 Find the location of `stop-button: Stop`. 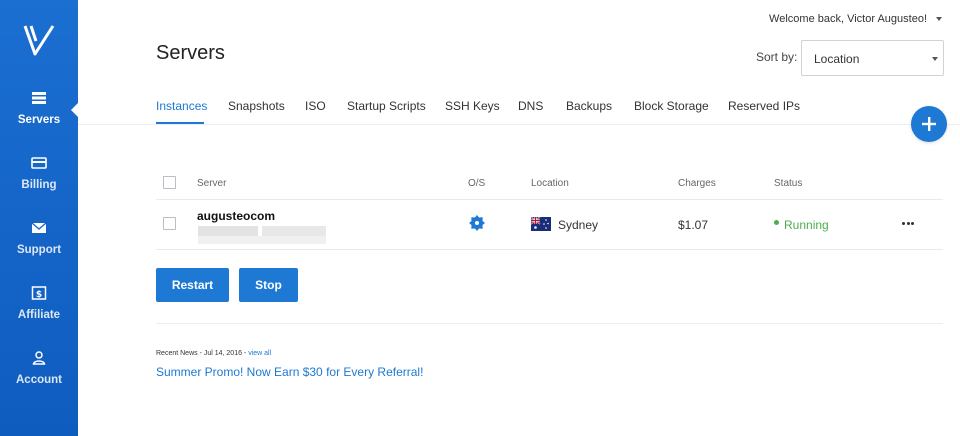

stop-button: Stop is located at coordinates (268, 285).